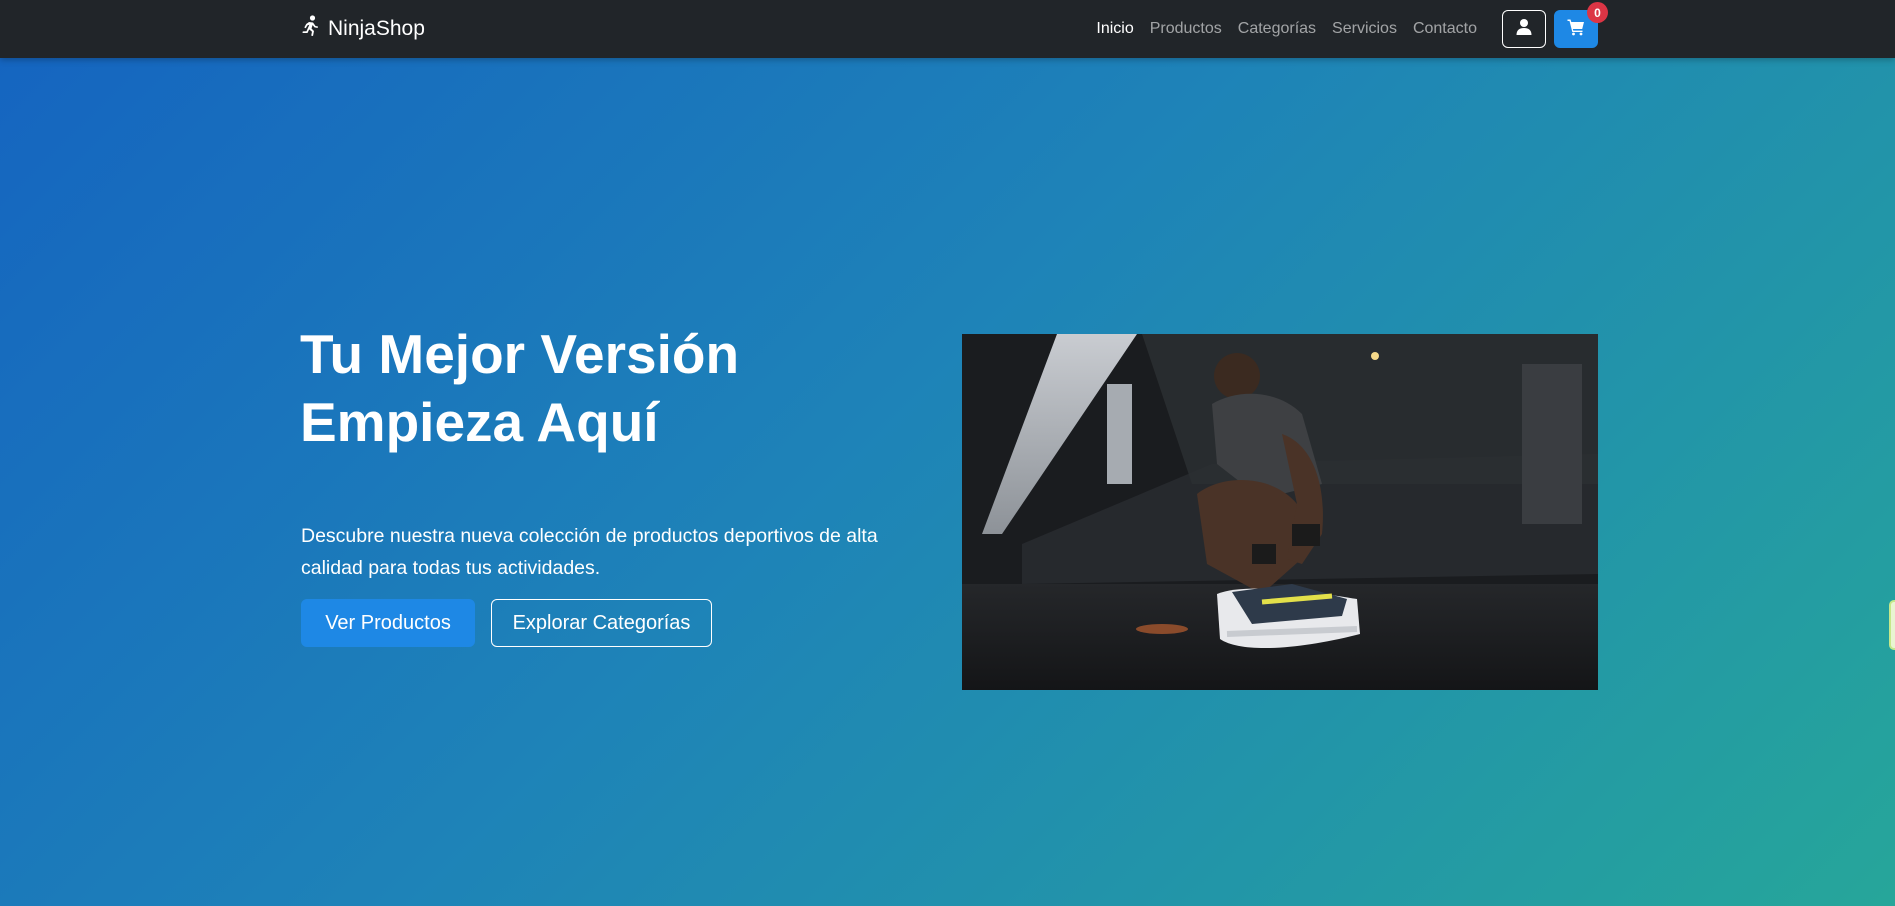  I want to click on nav-item-inicio: Inicio, so click(1114, 28).